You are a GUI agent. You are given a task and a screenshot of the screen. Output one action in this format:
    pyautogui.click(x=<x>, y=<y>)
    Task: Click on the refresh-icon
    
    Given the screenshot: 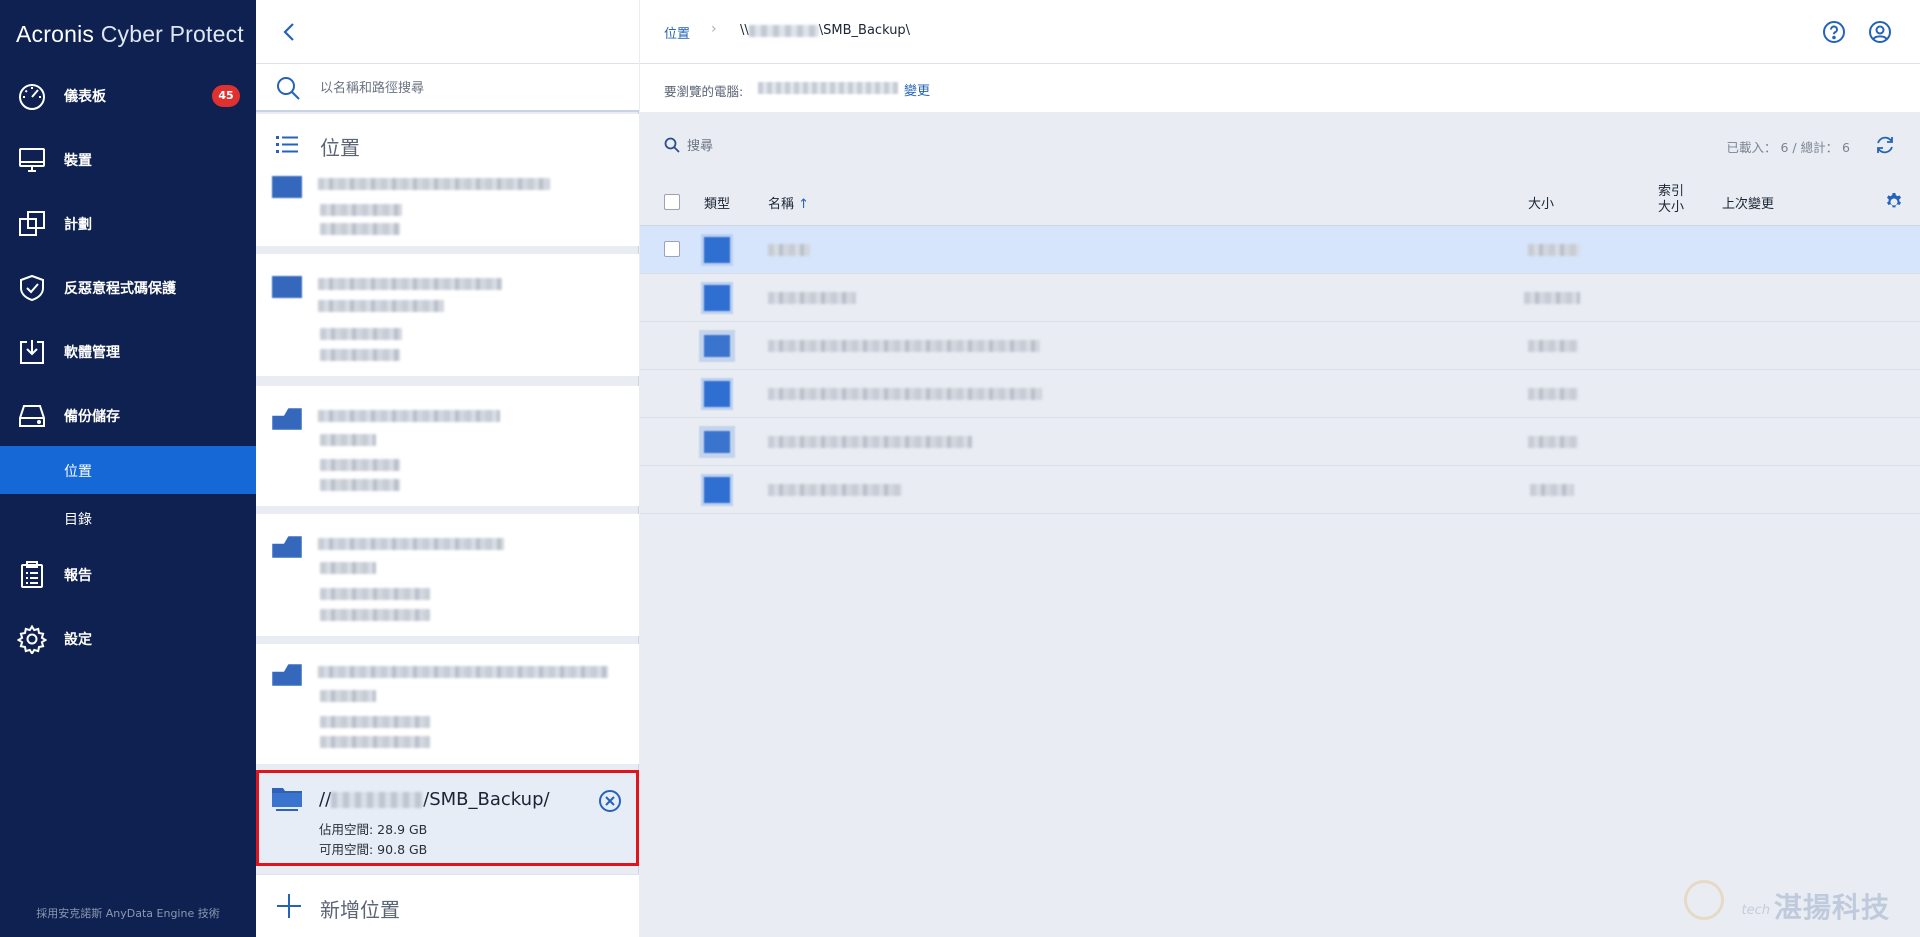 What is the action you would take?
    pyautogui.click(x=1885, y=145)
    